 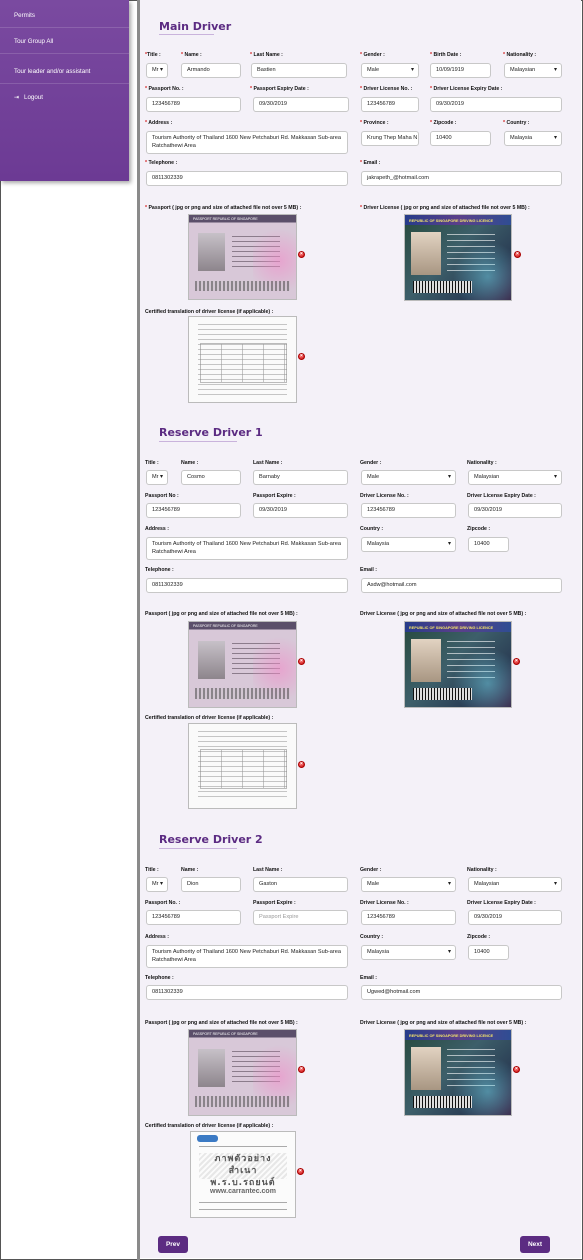 I want to click on label-address: Address :, so click(x=157, y=529).